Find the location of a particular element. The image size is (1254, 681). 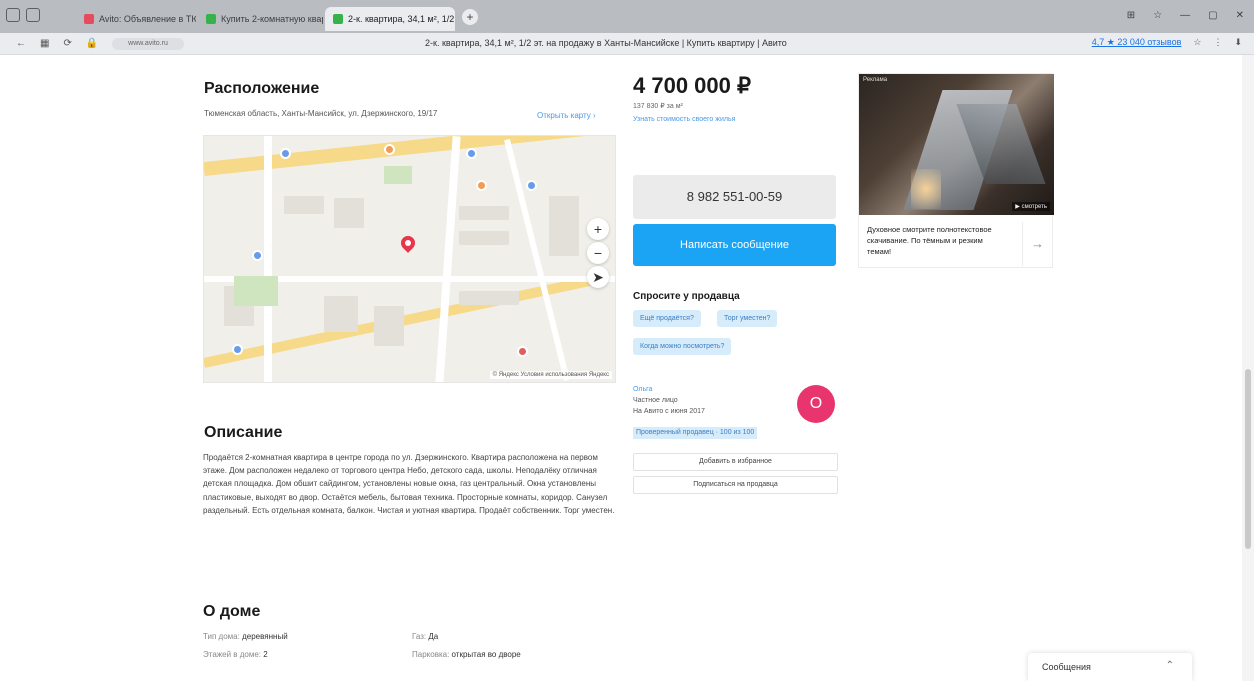

question-chip: Ещё продаётся? is located at coordinates (667, 318).